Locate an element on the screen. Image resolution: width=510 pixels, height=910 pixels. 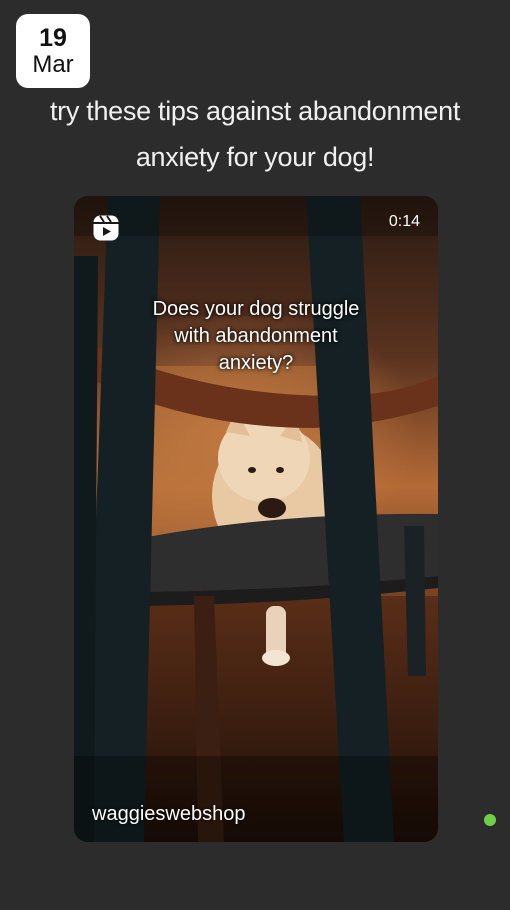
reels-icon is located at coordinates (106, 228).